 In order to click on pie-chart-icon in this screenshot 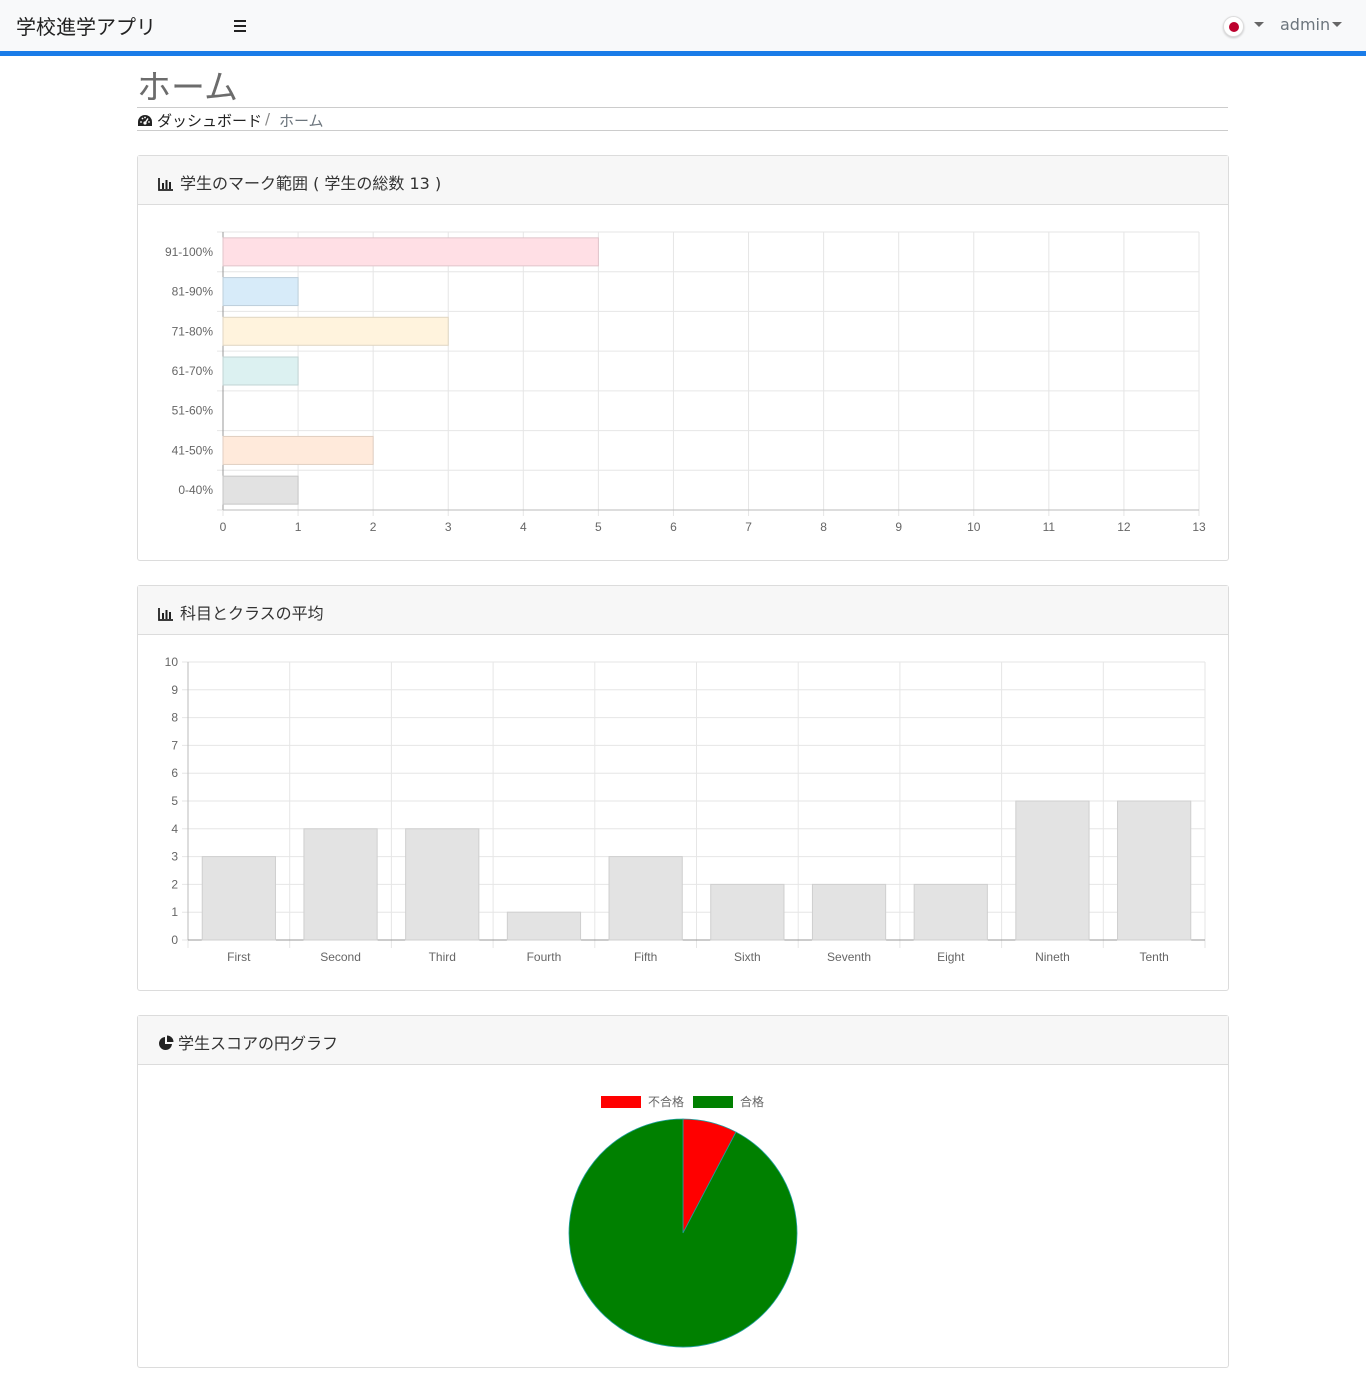, I will do `click(166, 1042)`.